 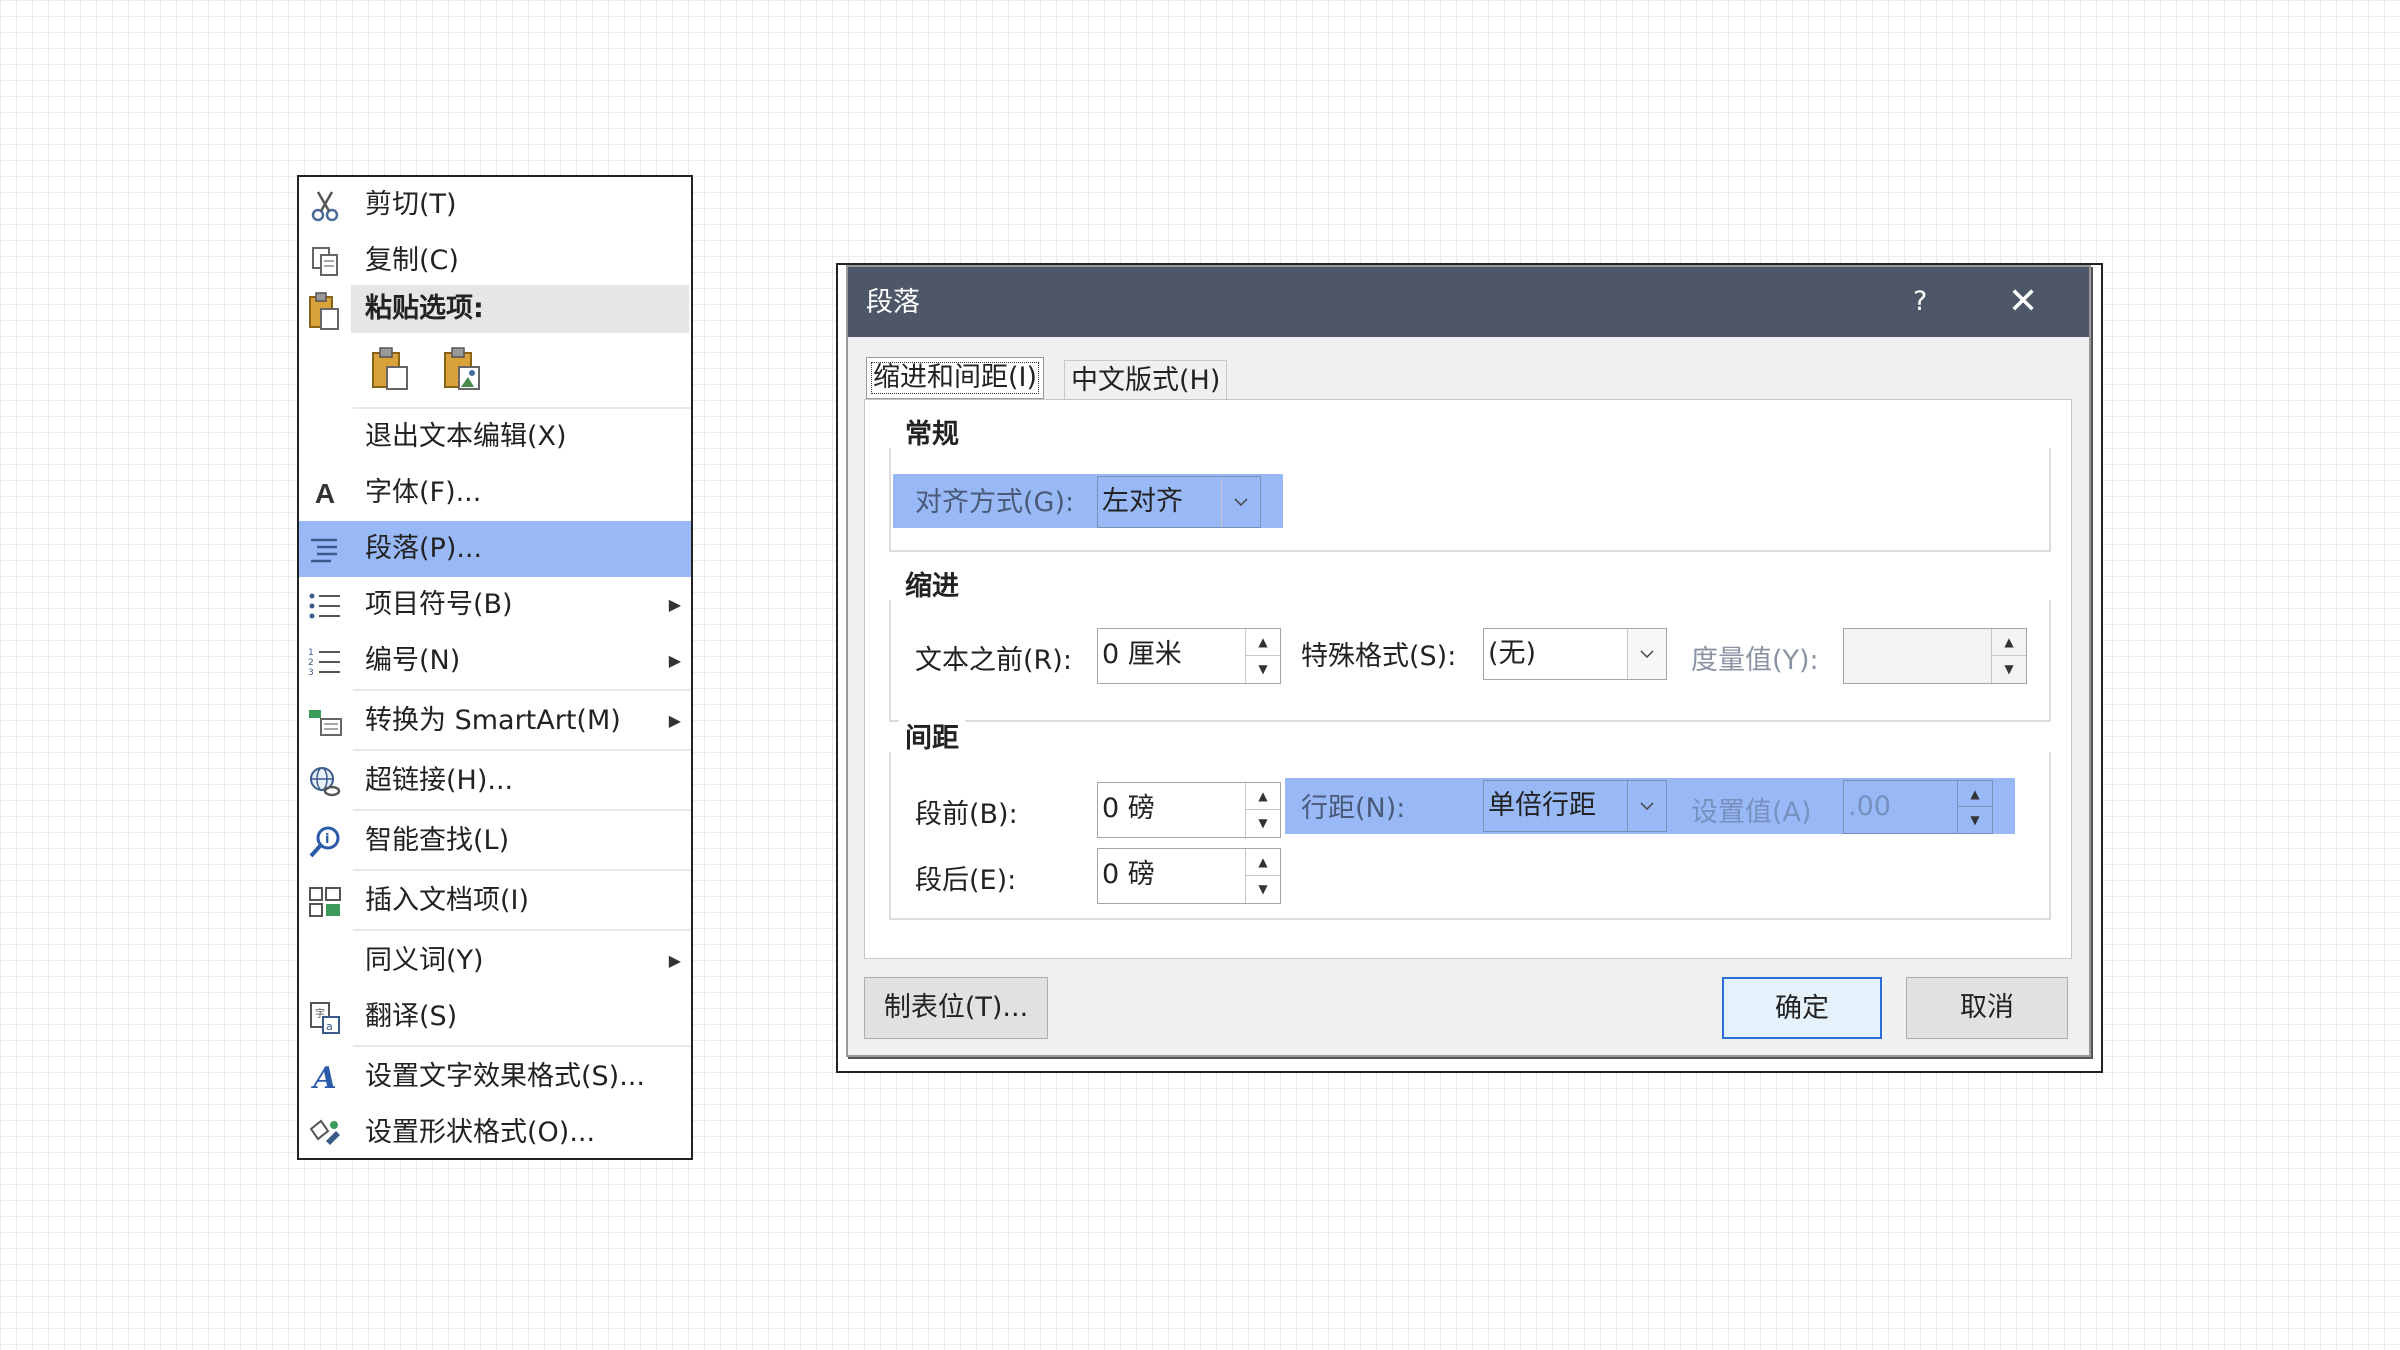 I want to click on spacing-before-value: 0 磅, so click(x=1128, y=808).